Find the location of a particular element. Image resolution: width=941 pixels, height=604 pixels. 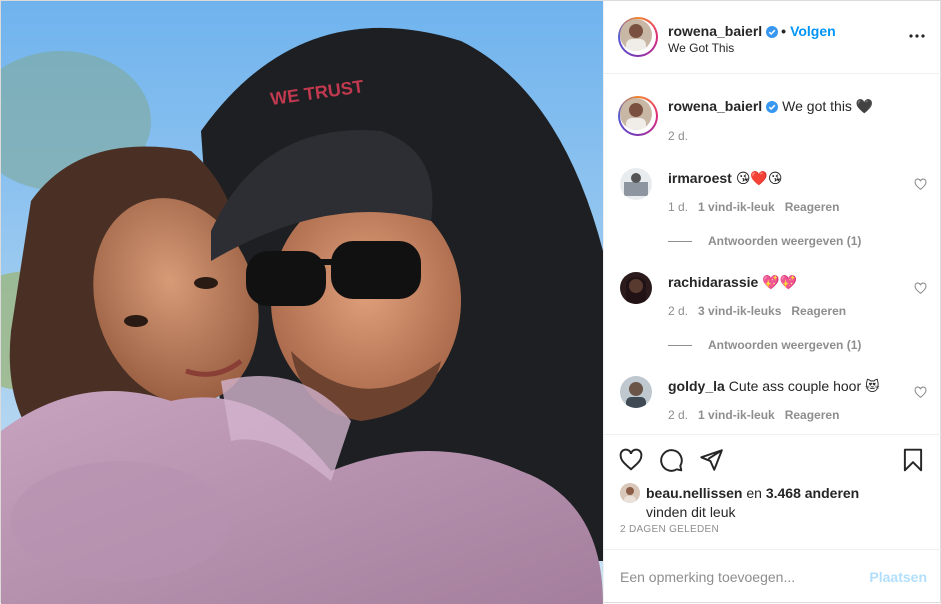

add-comment-bar: Plaatsen is located at coordinates (772, 576).